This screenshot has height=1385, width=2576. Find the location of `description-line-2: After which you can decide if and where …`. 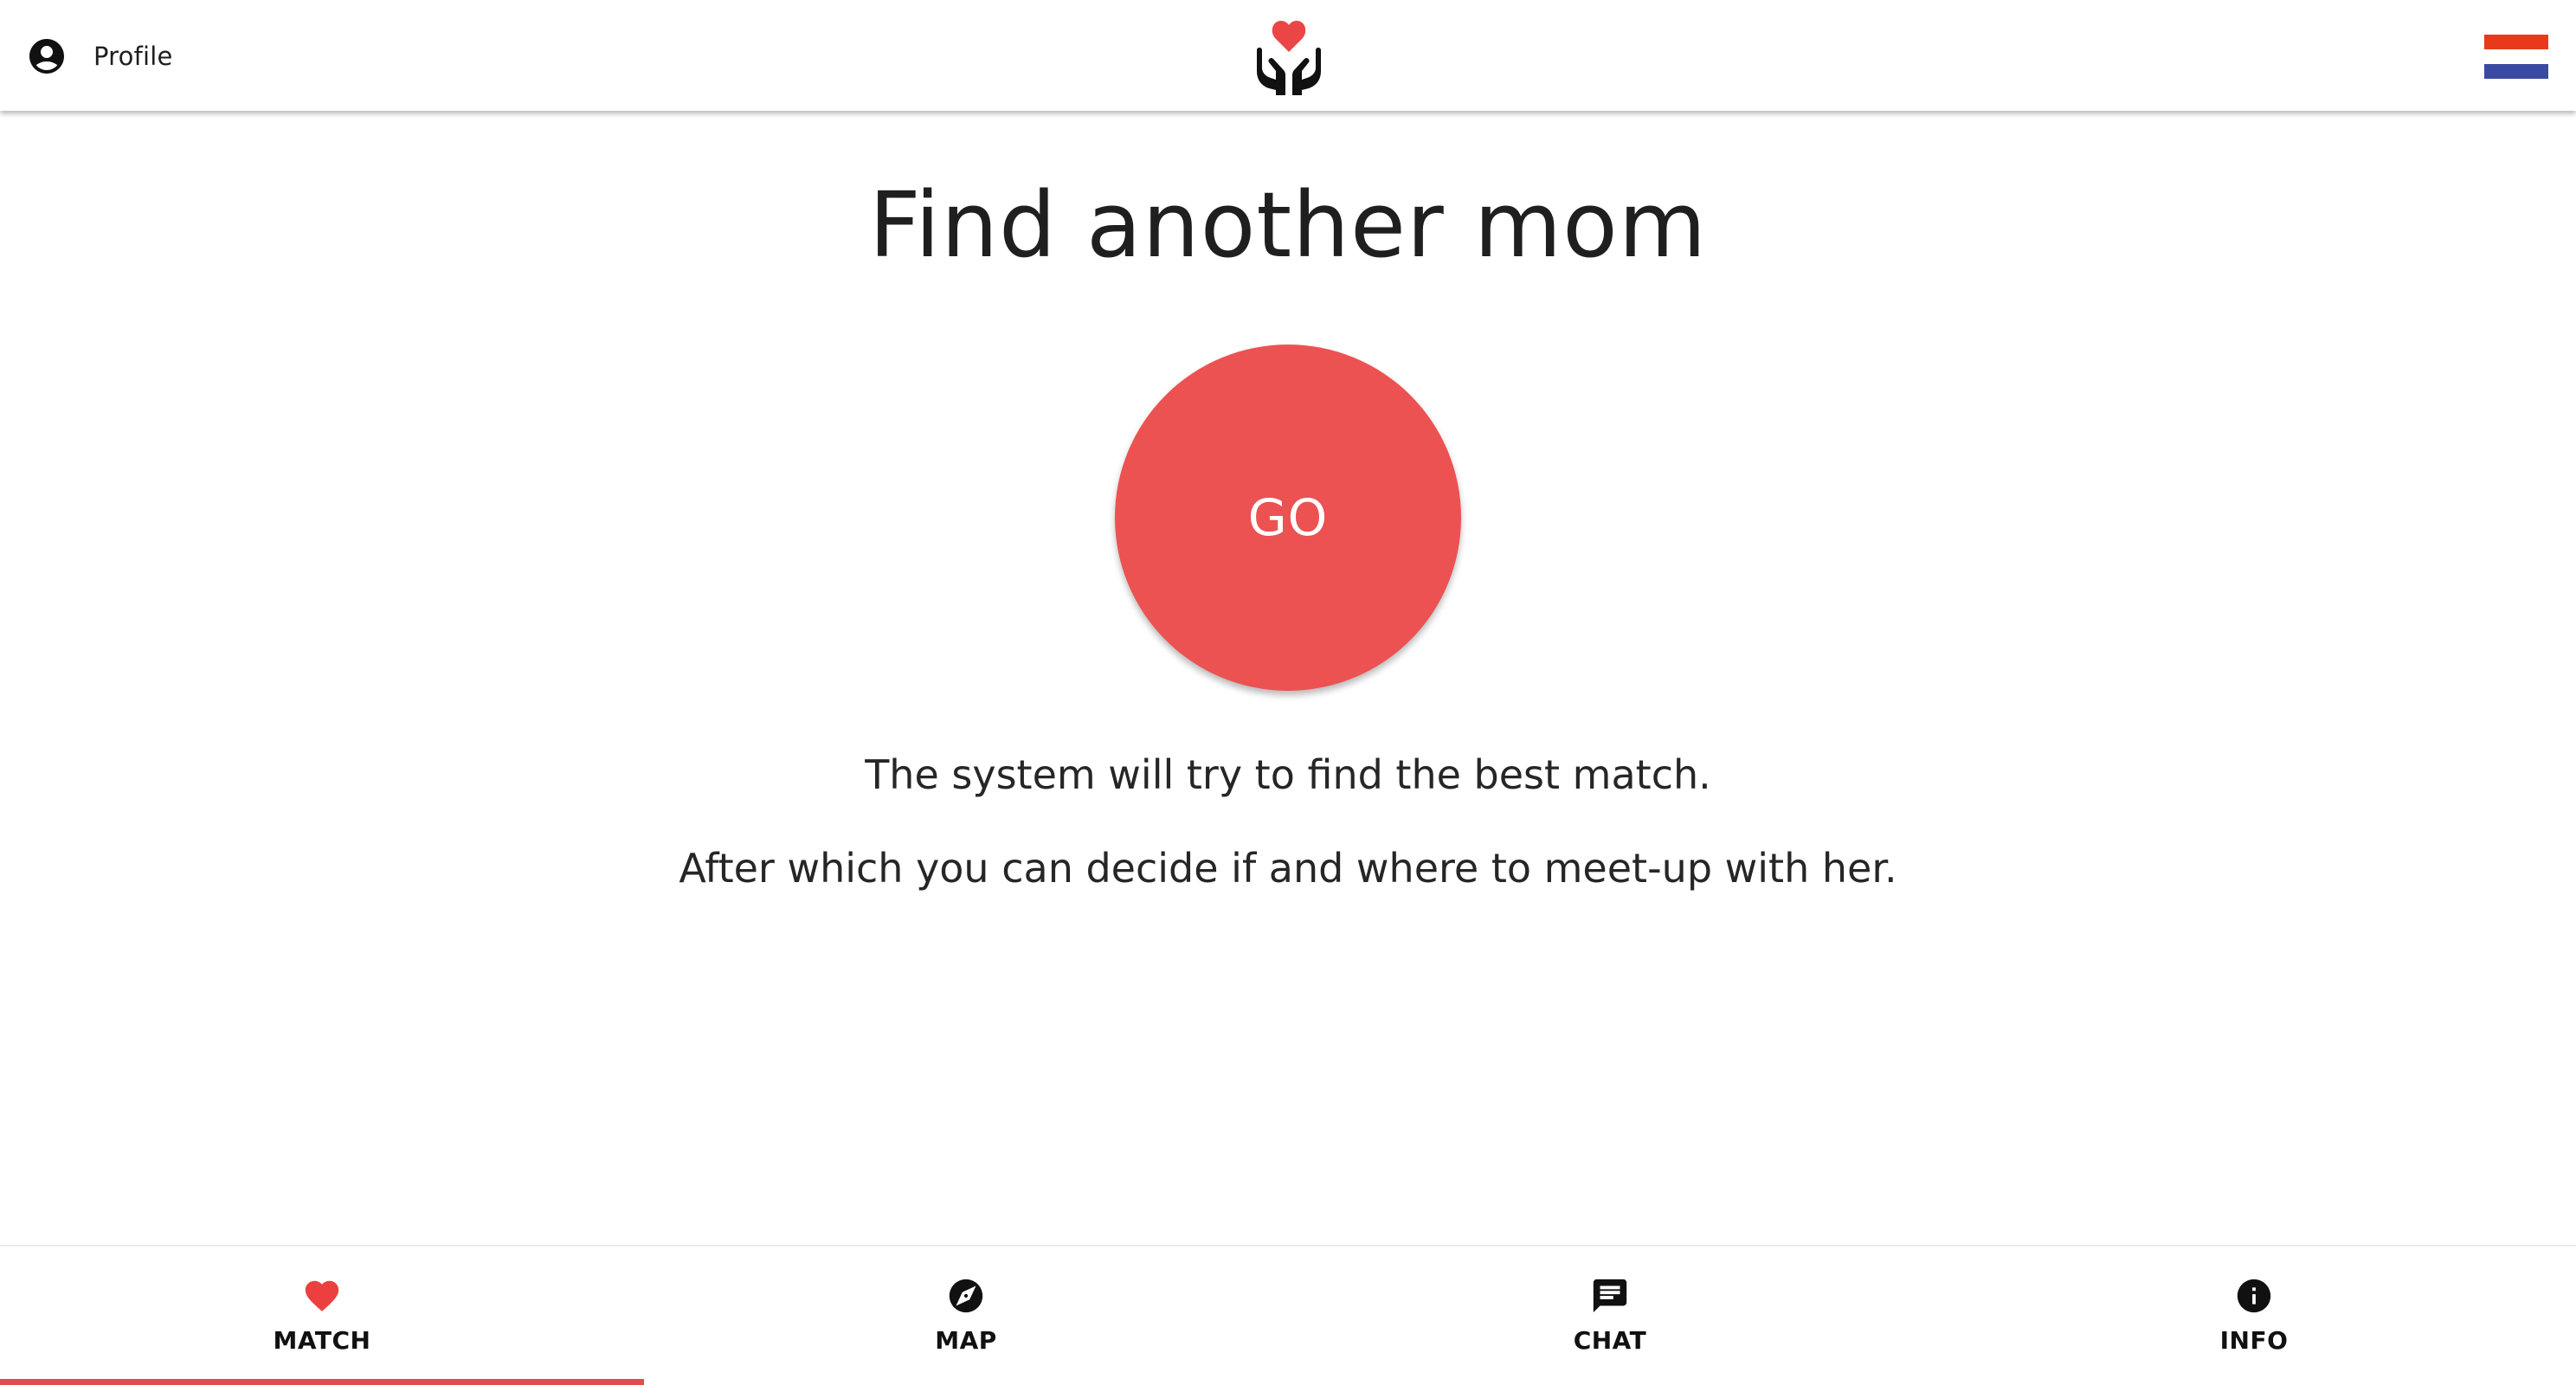

description-line-2: After which you can decide if and where … is located at coordinates (1288, 868).